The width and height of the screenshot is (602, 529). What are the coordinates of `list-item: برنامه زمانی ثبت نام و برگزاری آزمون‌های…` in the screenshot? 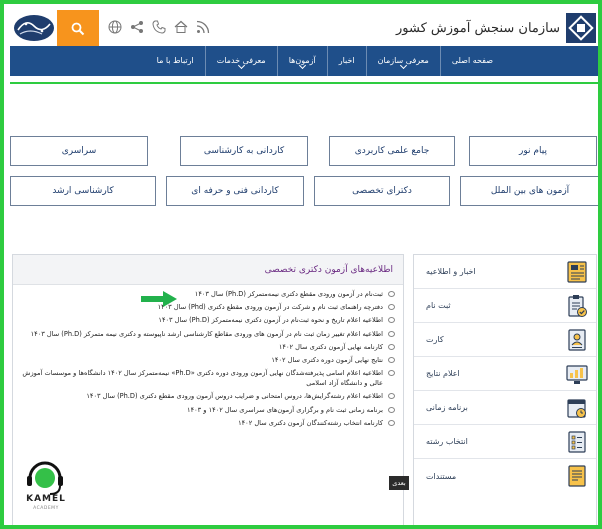 It's located at (208, 410).